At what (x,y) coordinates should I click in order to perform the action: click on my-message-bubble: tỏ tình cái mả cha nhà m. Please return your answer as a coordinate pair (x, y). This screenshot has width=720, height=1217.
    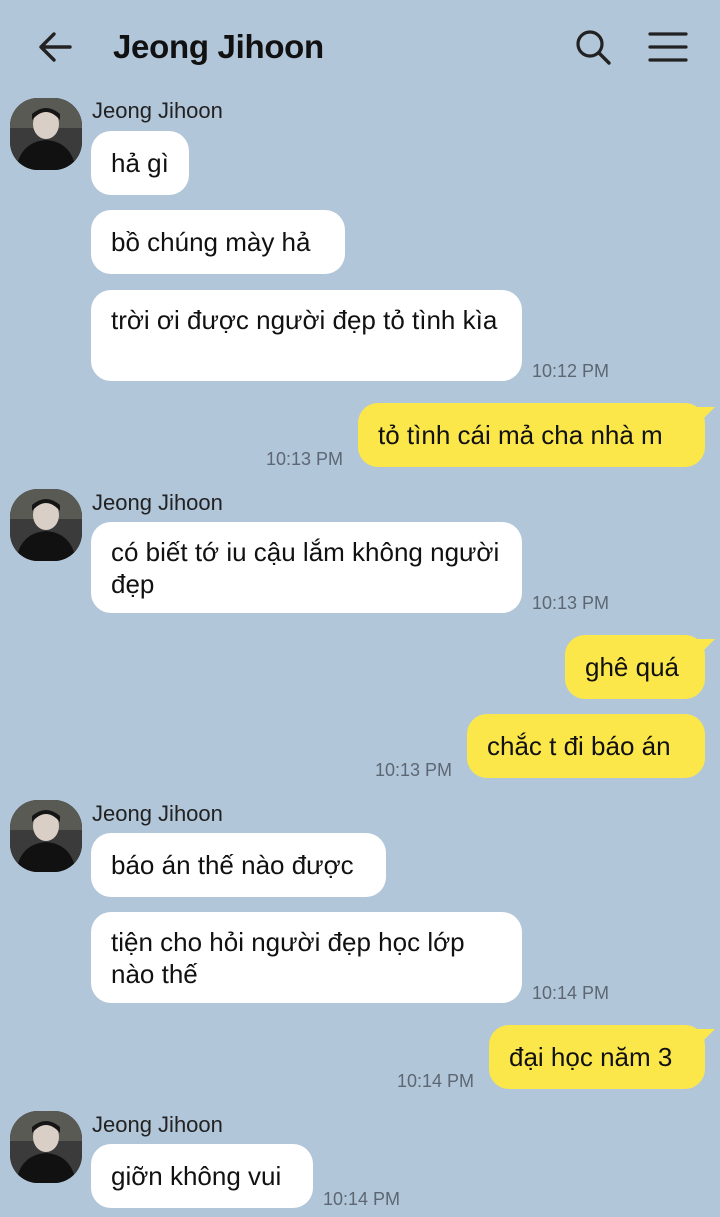
    Looking at the image, I should click on (531, 435).